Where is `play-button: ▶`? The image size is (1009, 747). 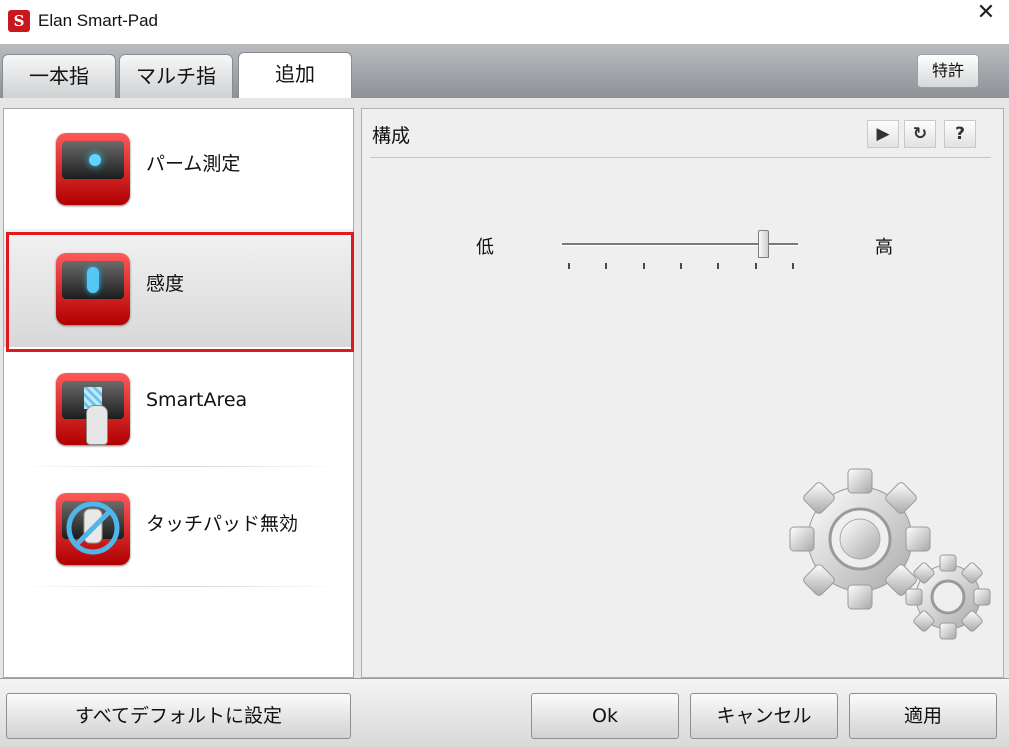 play-button: ▶ is located at coordinates (883, 134).